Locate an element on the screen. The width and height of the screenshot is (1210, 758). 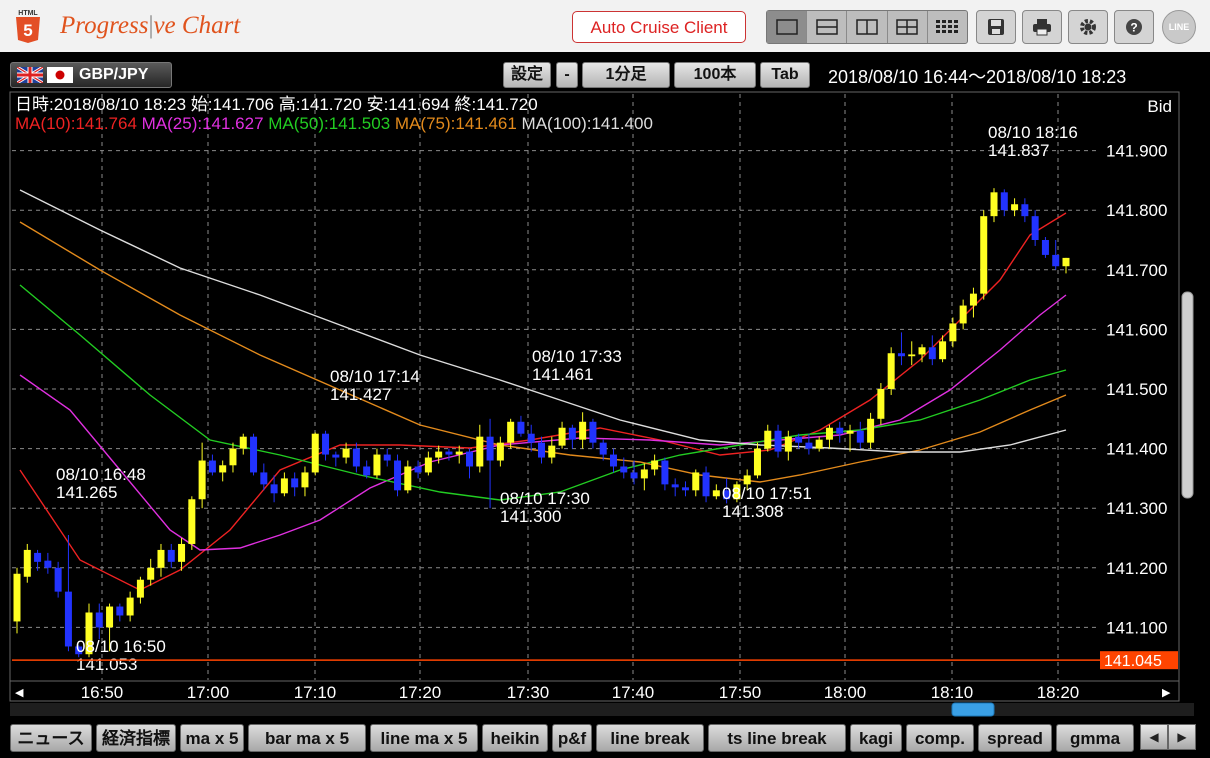
x-scroll-left-icon: ◀ is located at coordinates (19, 693).